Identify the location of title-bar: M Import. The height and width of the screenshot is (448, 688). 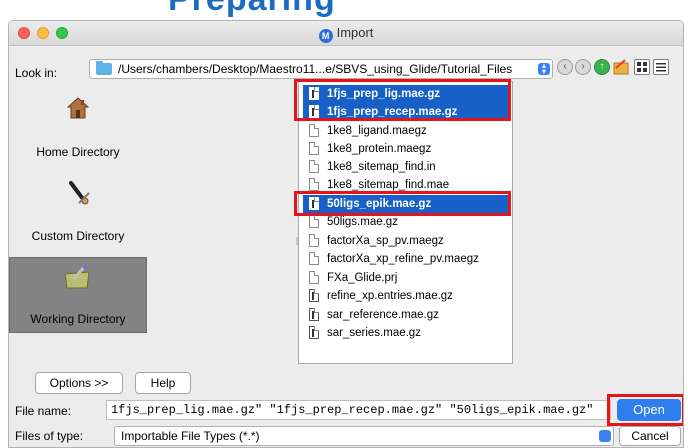
(346, 33).